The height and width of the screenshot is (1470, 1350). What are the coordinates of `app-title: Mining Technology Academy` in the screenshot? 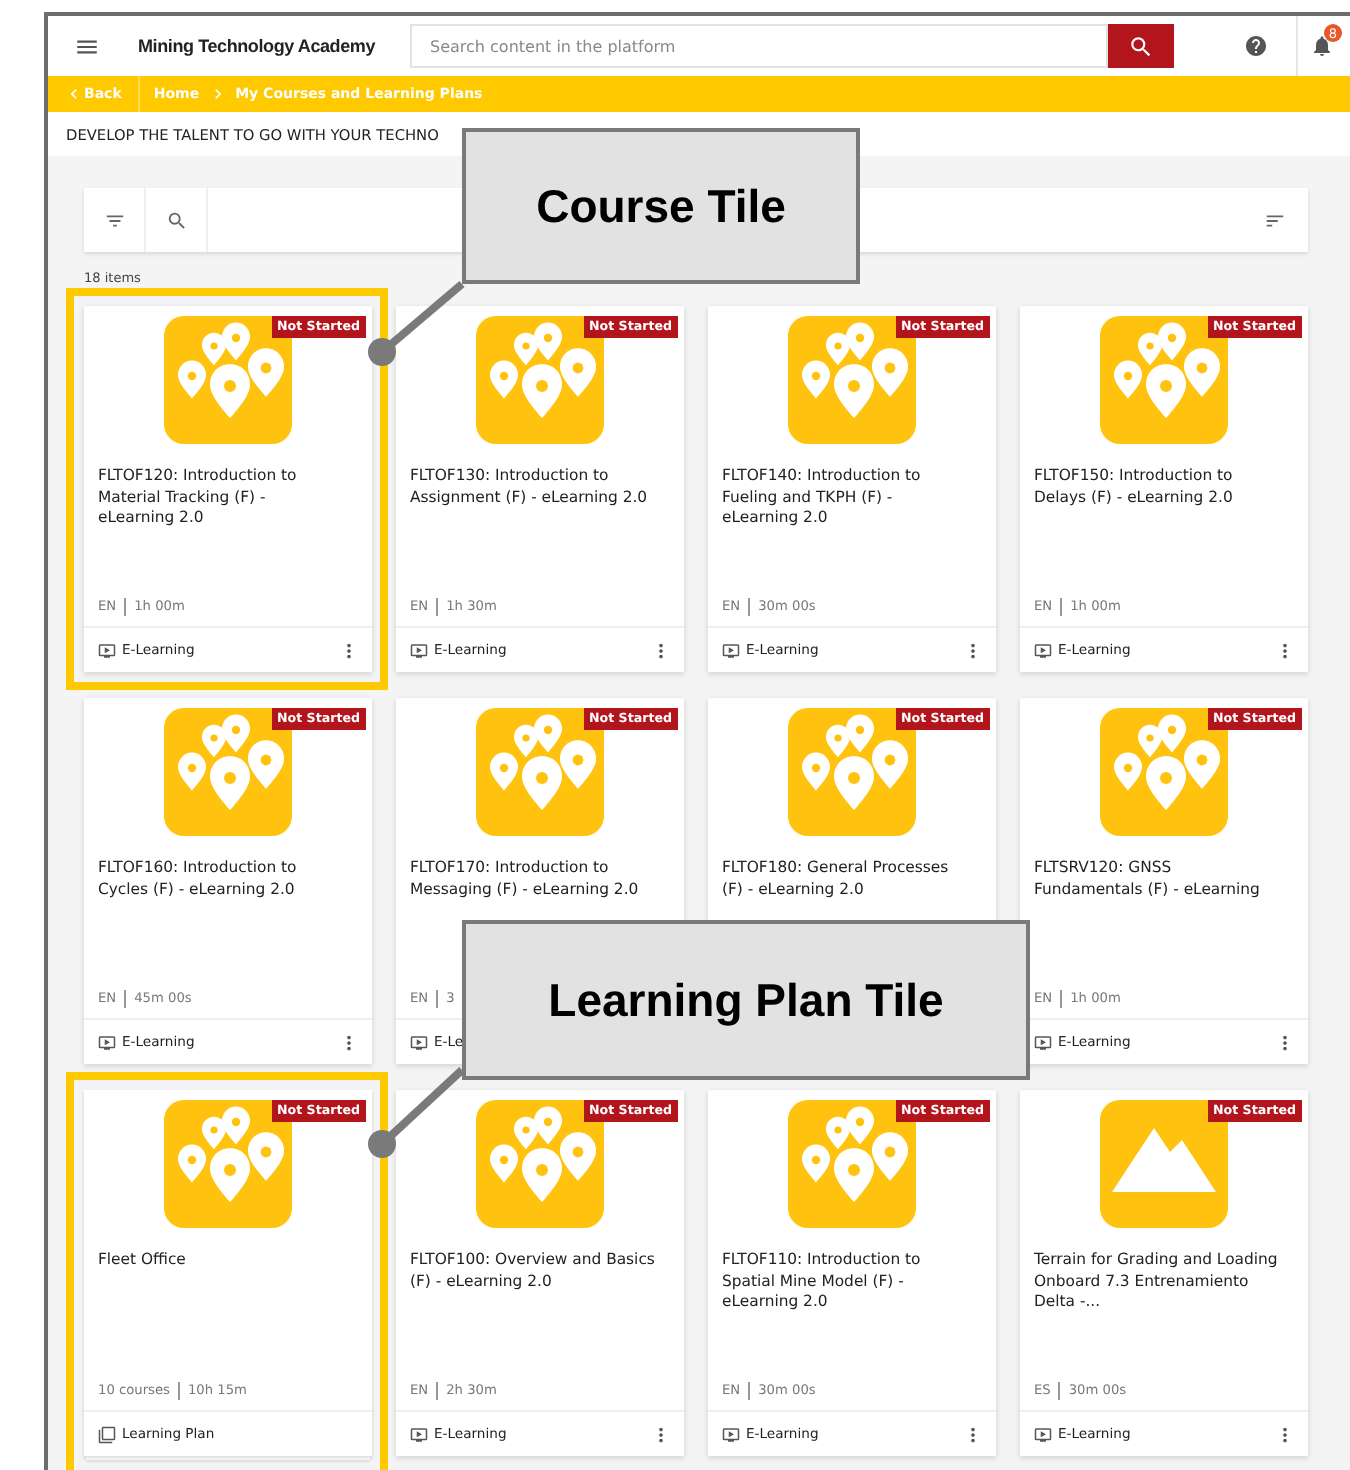 It's located at (258, 46).